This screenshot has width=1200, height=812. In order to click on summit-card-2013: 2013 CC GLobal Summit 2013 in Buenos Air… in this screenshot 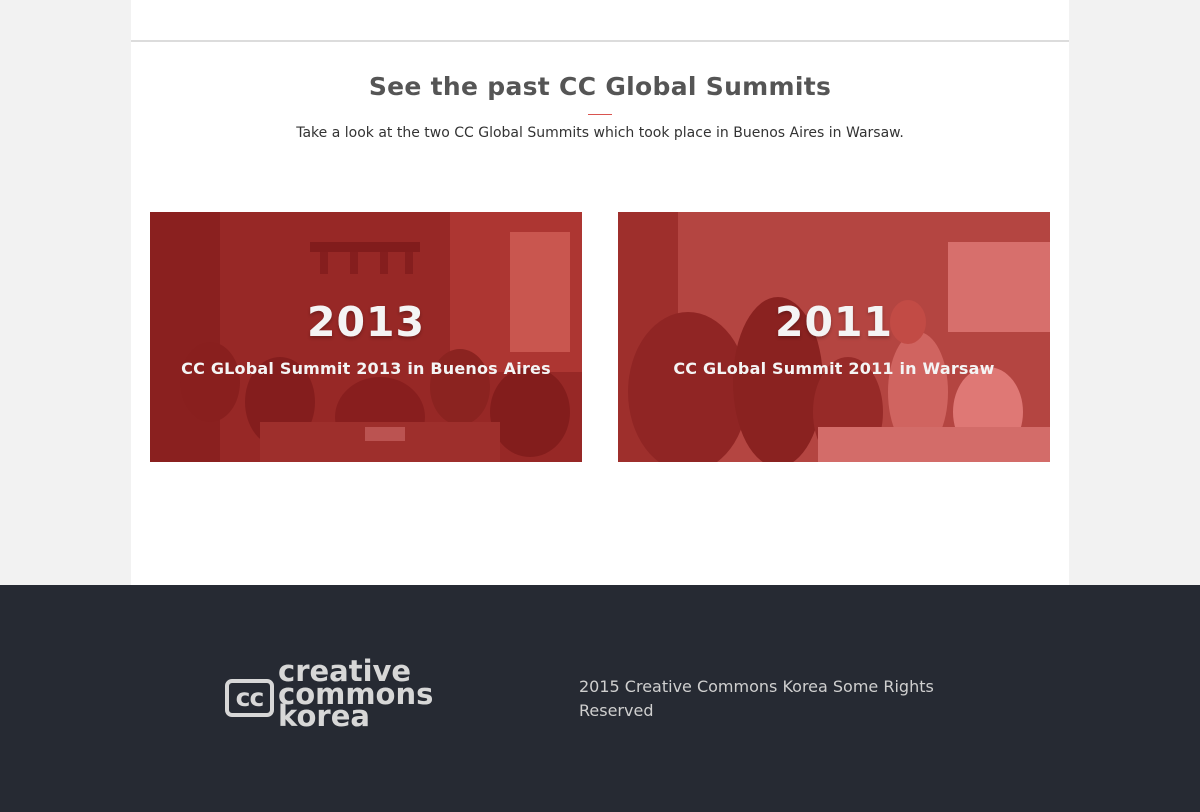, I will do `click(366, 337)`.